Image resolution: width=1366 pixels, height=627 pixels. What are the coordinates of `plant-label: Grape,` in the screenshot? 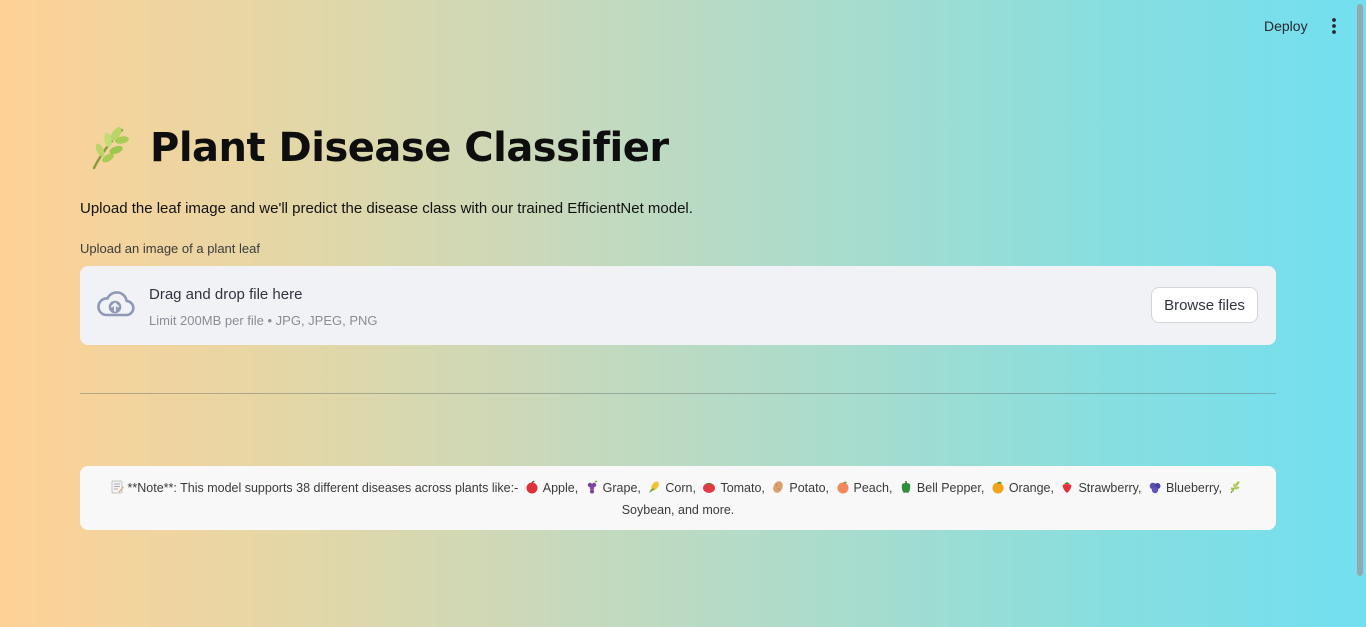 It's located at (621, 488).